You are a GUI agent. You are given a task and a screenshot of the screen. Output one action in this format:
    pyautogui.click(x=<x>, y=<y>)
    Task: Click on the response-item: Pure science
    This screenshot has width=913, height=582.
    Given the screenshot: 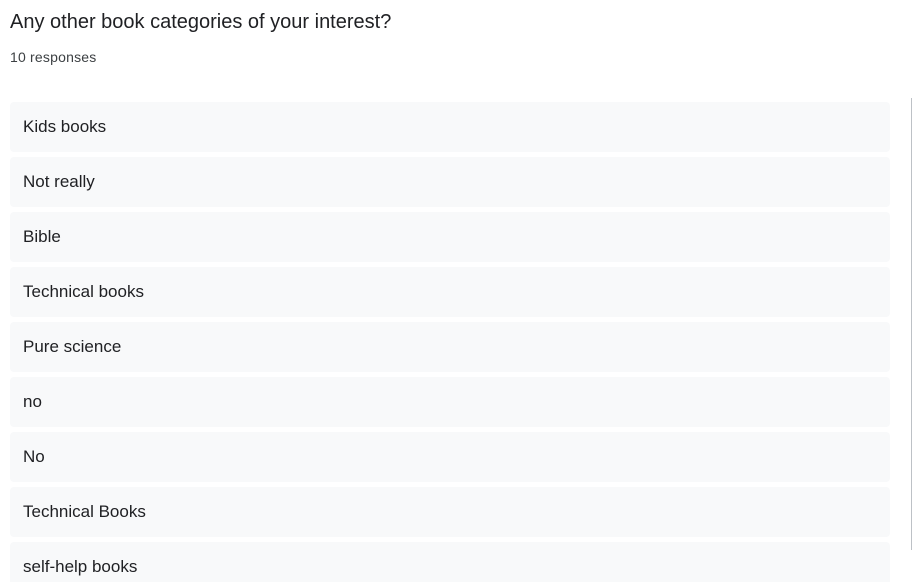 What is the action you would take?
    pyautogui.click(x=450, y=347)
    